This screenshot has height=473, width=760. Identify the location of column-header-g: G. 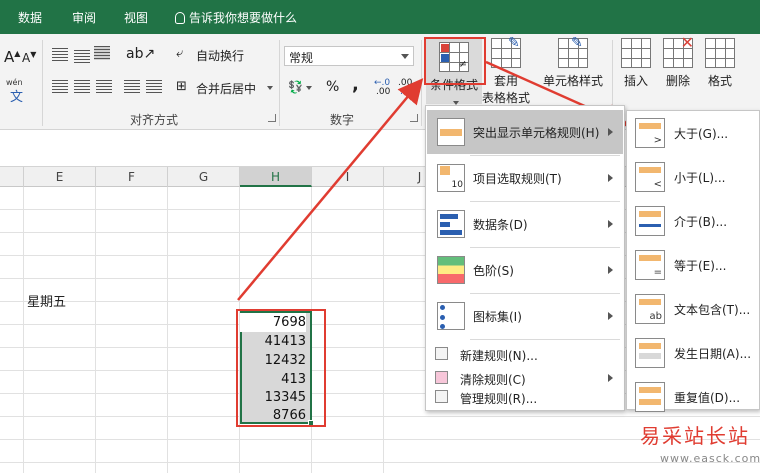
(204, 177).